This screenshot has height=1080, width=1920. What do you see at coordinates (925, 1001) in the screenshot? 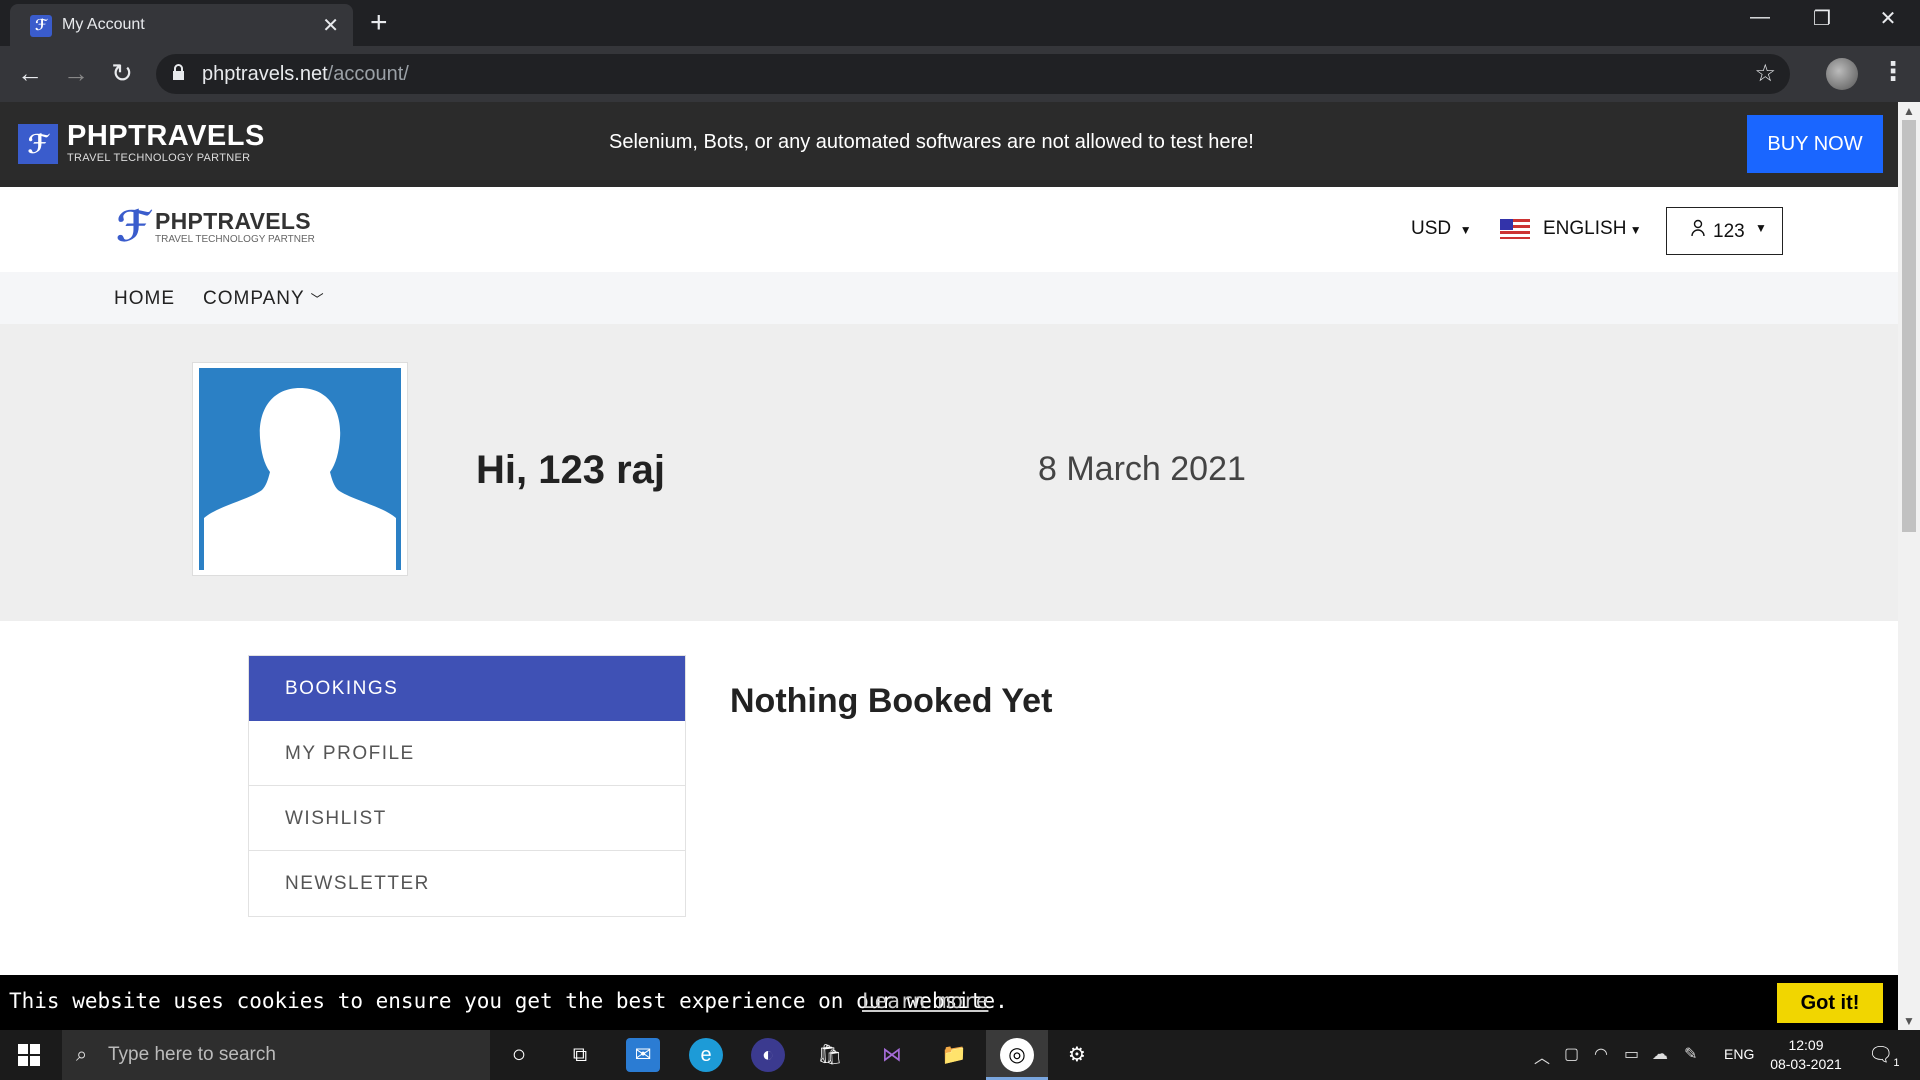
I see `cookie-learn-more-link: Learn more` at bounding box center [925, 1001].